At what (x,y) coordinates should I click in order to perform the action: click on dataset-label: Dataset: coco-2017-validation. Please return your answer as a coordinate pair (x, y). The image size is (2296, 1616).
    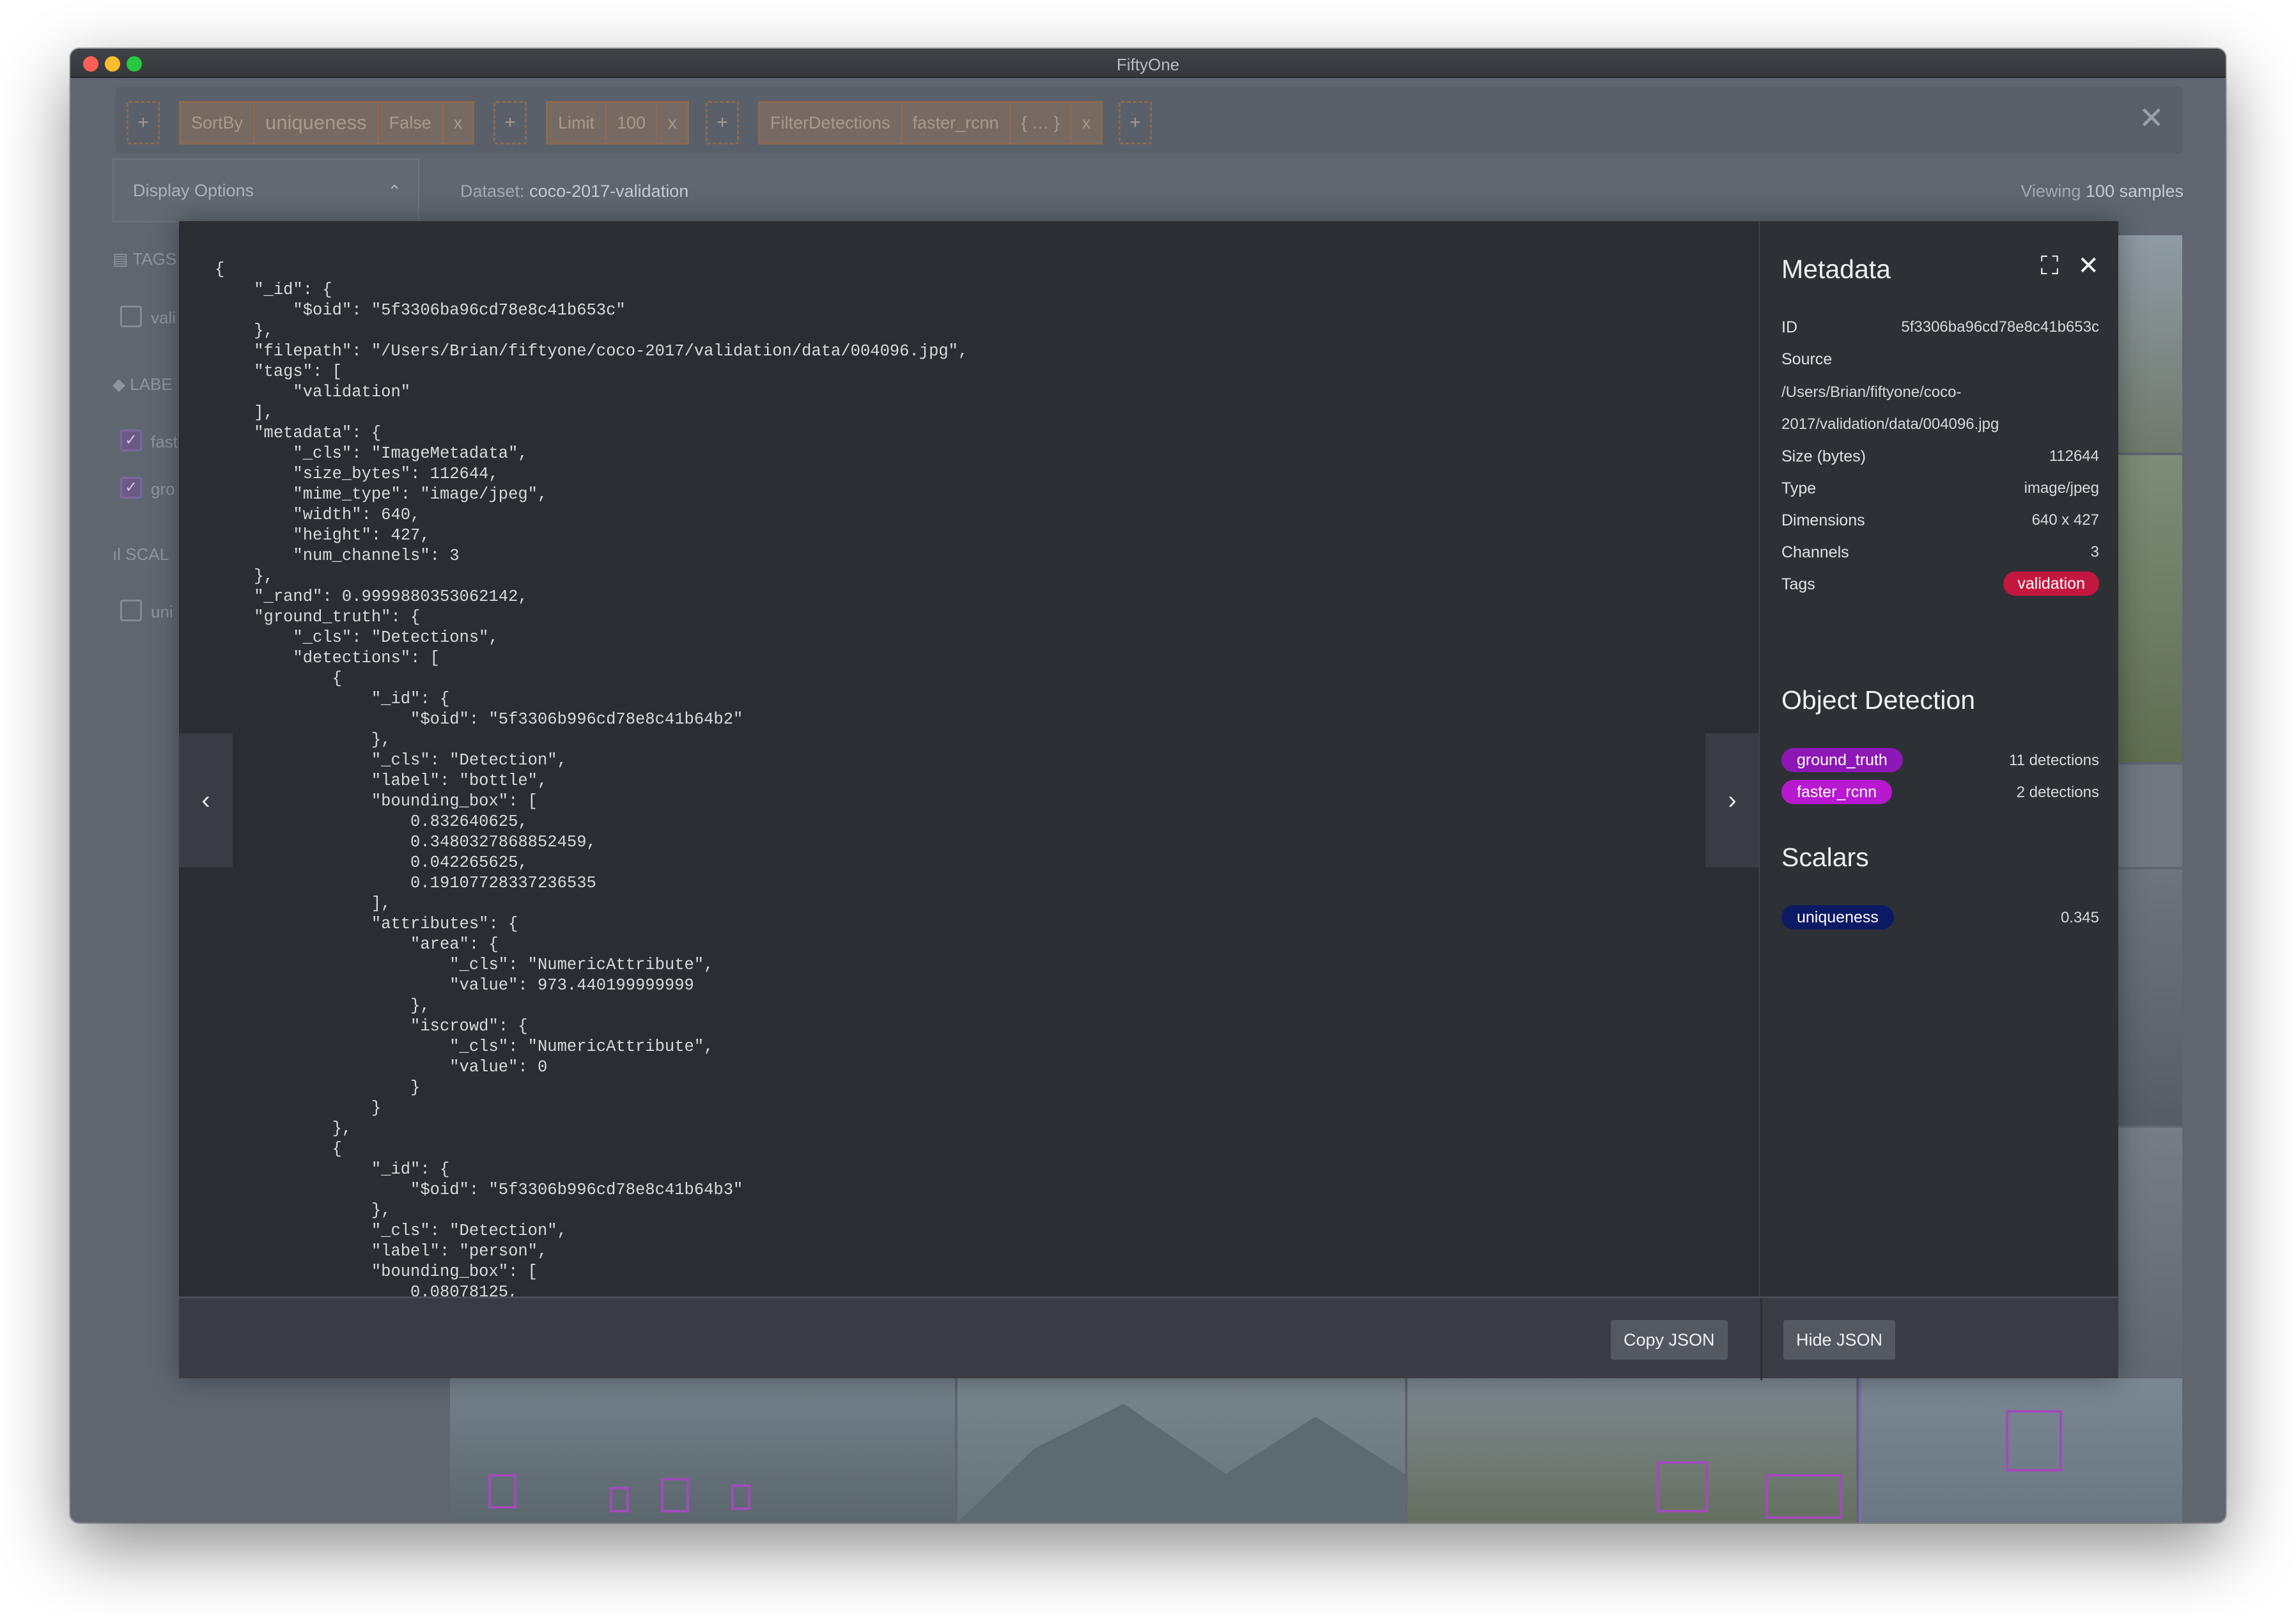
    Looking at the image, I should click on (574, 191).